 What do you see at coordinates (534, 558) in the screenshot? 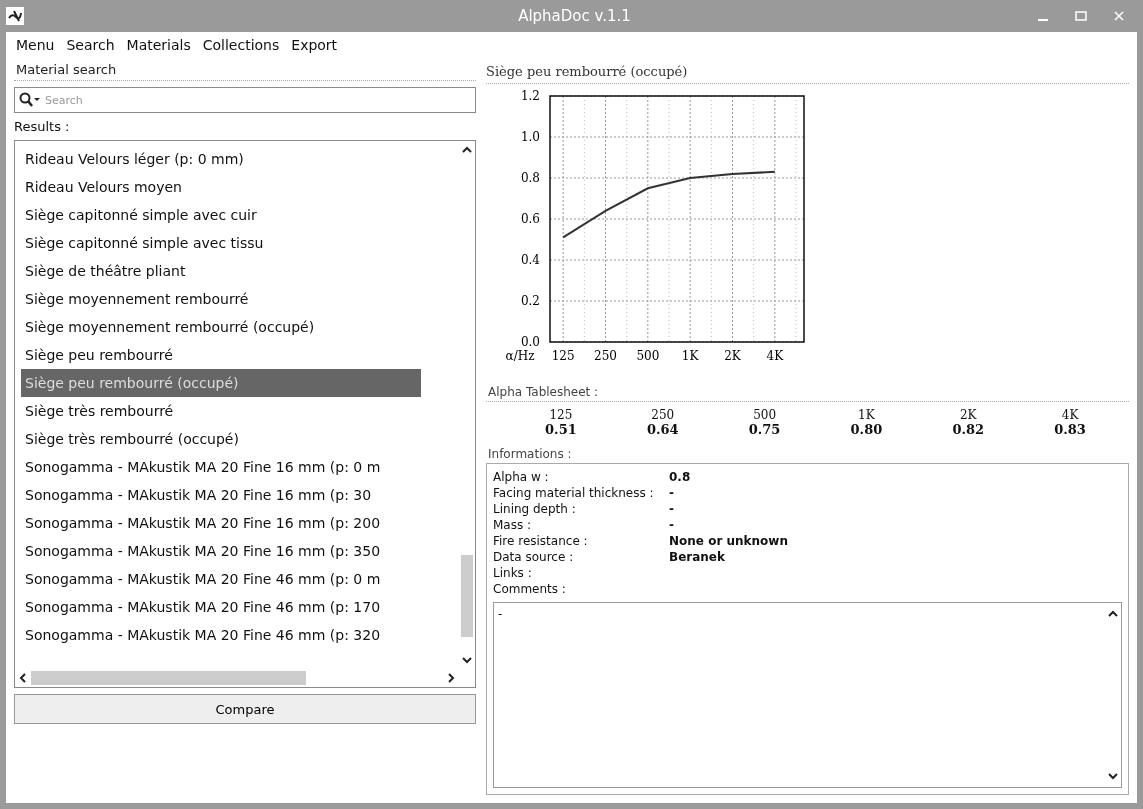
I see `info-label: Data source :` at bounding box center [534, 558].